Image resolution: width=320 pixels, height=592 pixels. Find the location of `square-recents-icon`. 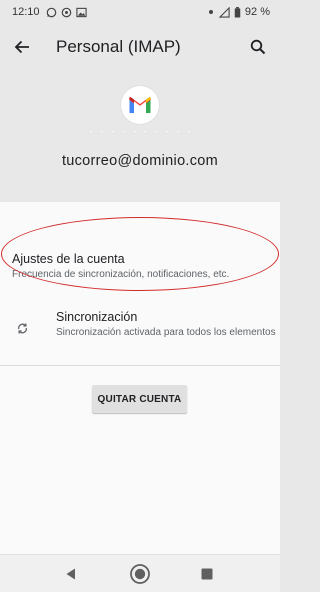

square-recents-icon is located at coordinates (207, 574).